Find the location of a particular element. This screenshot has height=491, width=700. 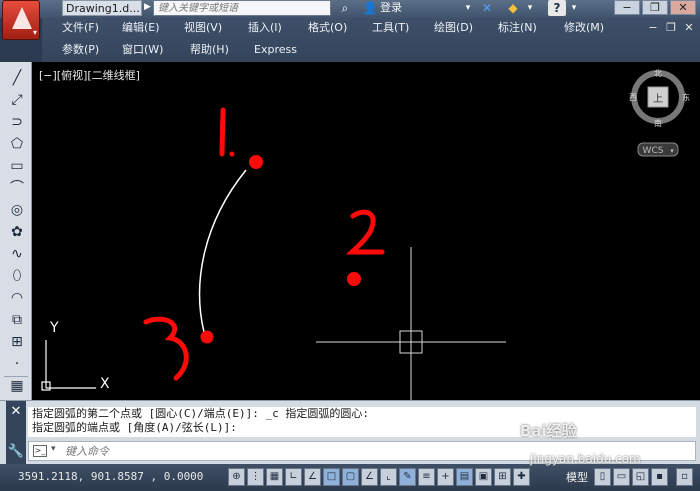

arc-start-point is located at coordinates (256, 162).